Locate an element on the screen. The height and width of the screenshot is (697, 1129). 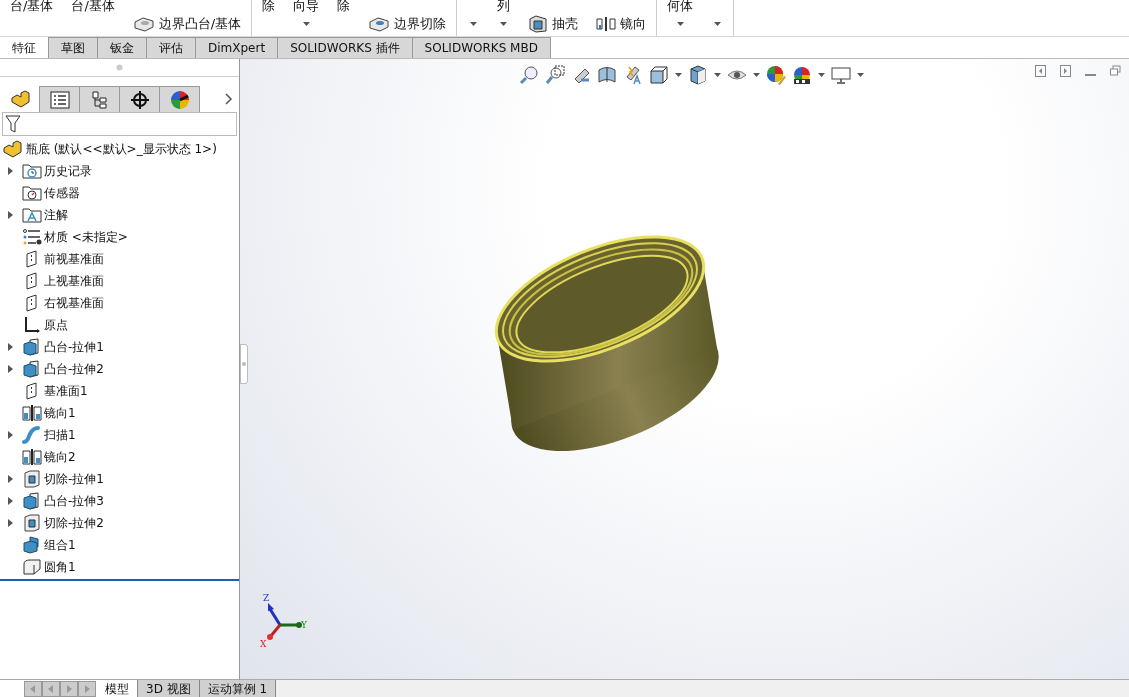
tree-item: 传感器 is located at coordinates (62, 193).